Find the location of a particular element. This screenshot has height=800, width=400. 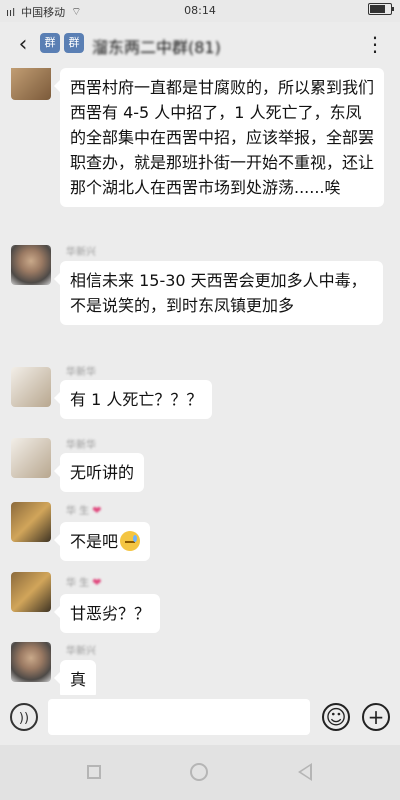

battery-icon is located at coordinates (381, 9).